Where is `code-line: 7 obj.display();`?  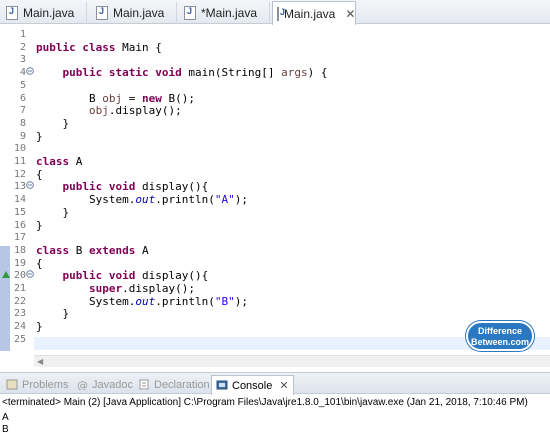
code-line: 7 obj.display(); is located at coordinates (275, 110).